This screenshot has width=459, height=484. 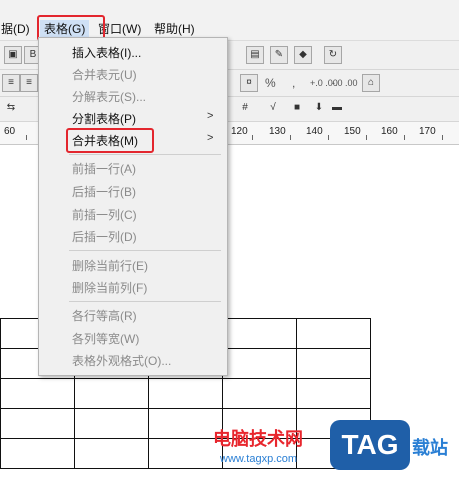 I want to click on indent-icon: ⇆, so click(x=11, y=109).